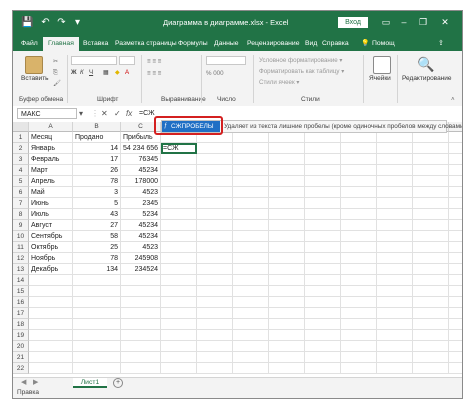 This screenshot has width=474, height=409. Describe the element at coordinates (81, 113) in the screenshot. I see `name-box-dropdown-icon: ▾` at that location.